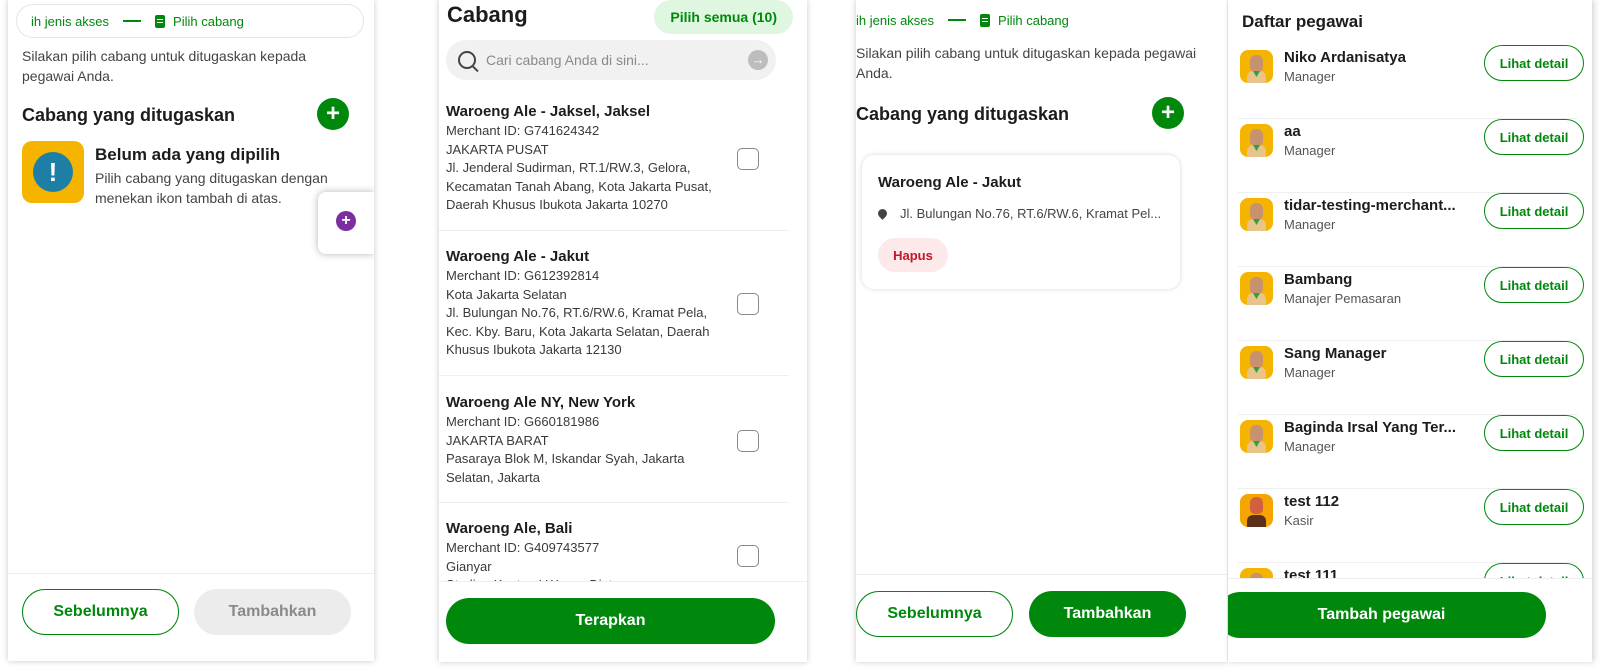 This screenshot has width=1600, height=671. I want to click on branch-address-line: Khusus Ibukota Jakarta 12130, so click(534, 349).